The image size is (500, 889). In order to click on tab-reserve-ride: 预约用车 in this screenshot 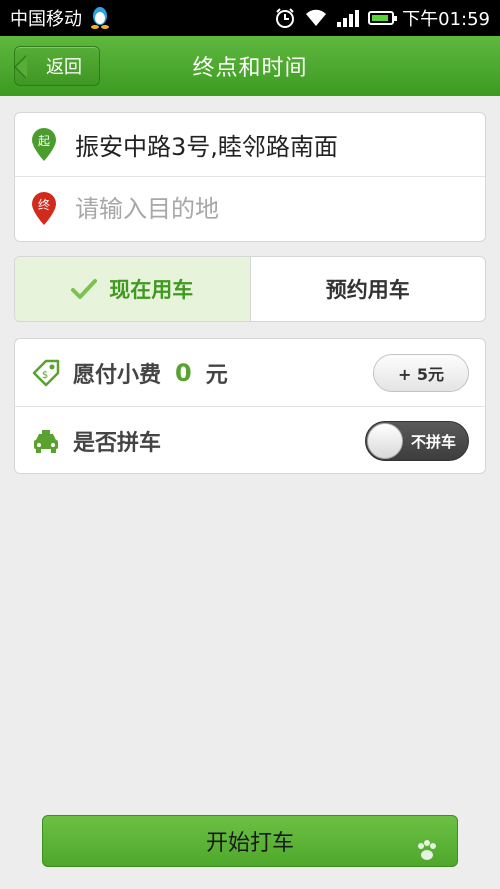, I will do `click(368, 289)`.